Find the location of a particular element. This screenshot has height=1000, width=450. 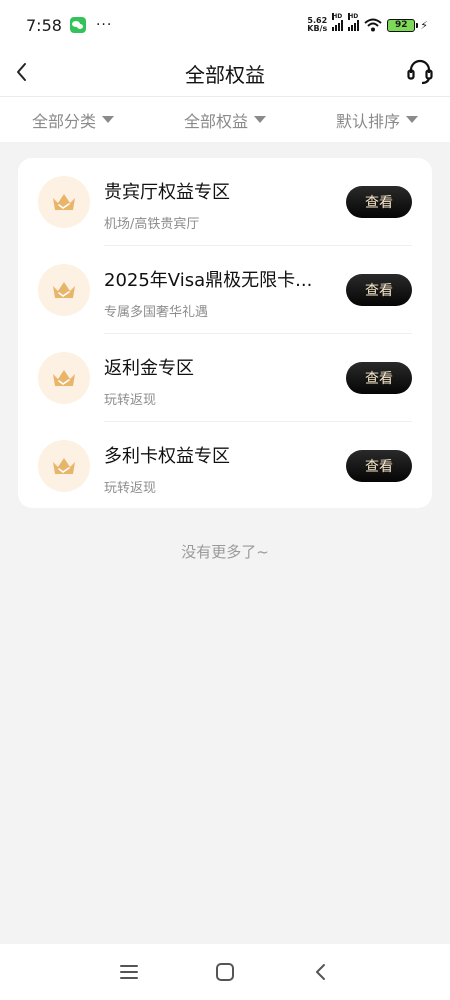

benefit-title: 返利金专区 is located at coordinates (149, 368).